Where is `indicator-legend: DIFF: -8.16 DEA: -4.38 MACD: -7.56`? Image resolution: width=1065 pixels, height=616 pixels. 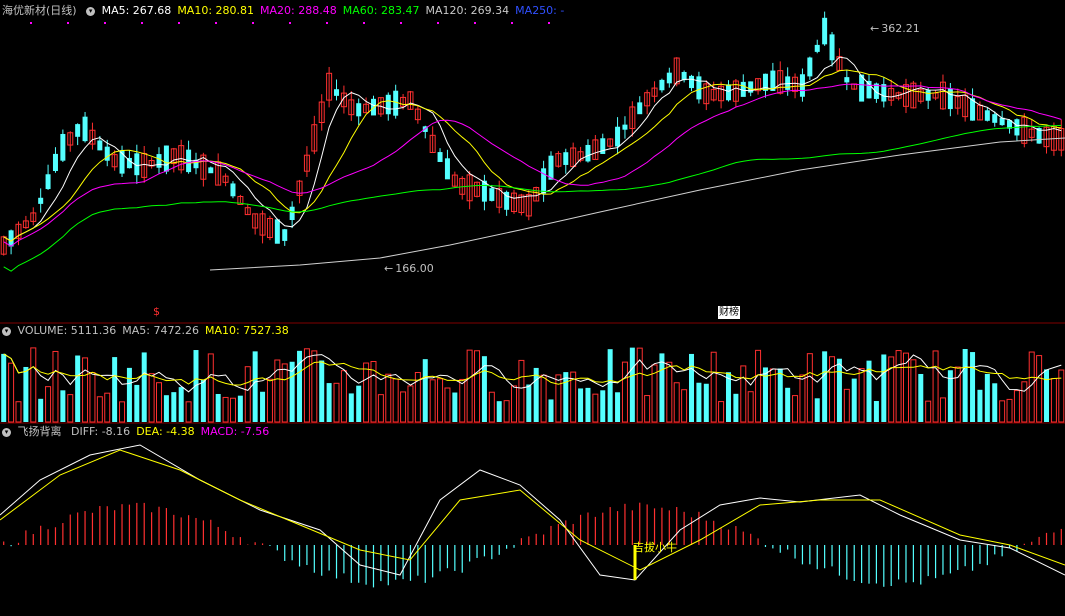
indicator-legend: DIFF: -8.16 DEA: -4.38 MACD: -7.56 is located at coordinates (173, 431).